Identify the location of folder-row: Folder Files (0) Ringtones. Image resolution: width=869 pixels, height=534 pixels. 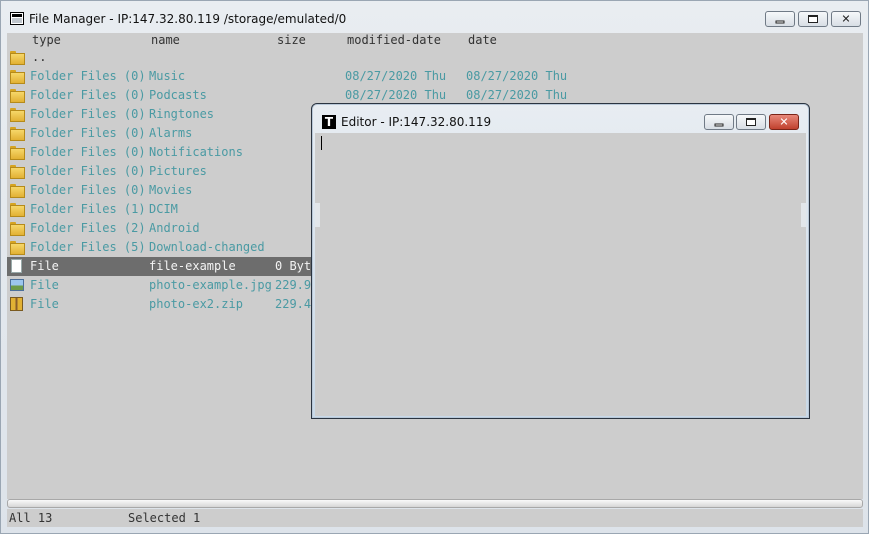
(159, 114).